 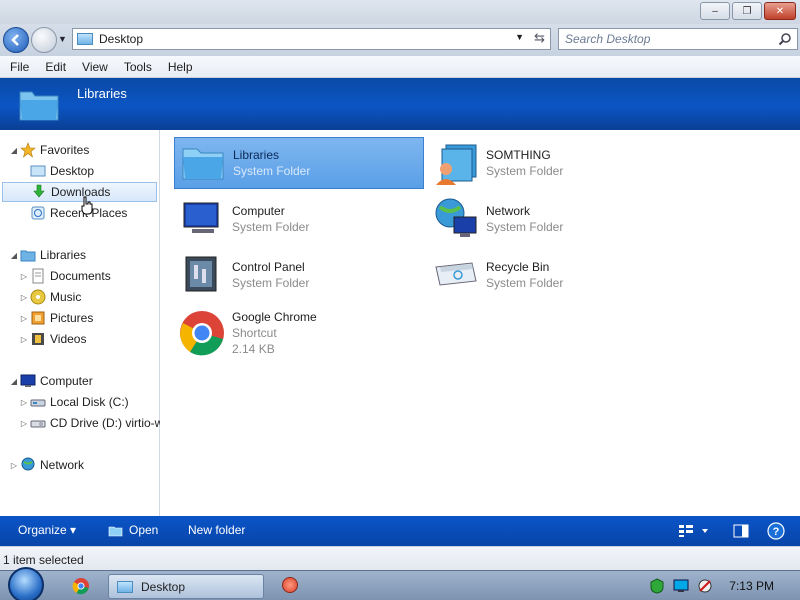 What do you see at coordinates (657, 586) in the screenshot?
I see `action-center-icon` at bounding box center [657, 586].